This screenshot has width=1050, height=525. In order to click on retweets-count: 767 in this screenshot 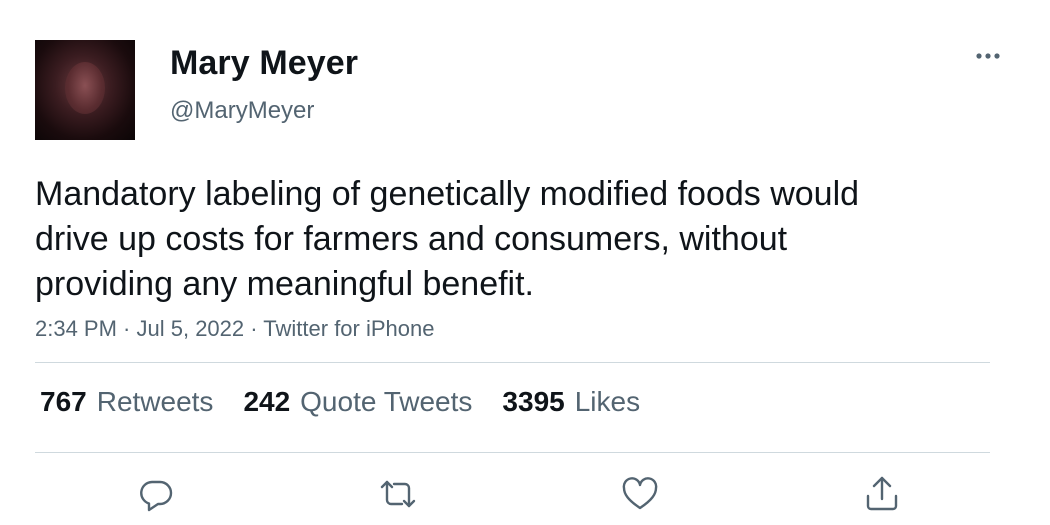, I will do `click(63, 401)`.